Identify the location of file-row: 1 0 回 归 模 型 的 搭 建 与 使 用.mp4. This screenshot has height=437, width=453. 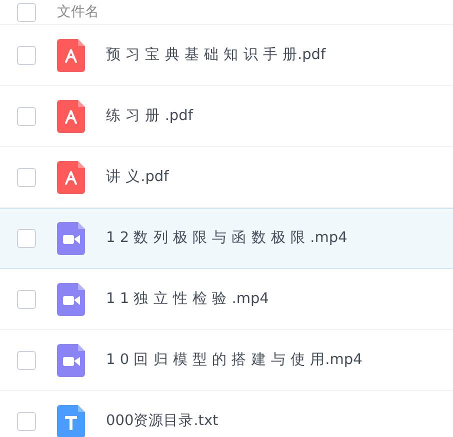
(226, 360).